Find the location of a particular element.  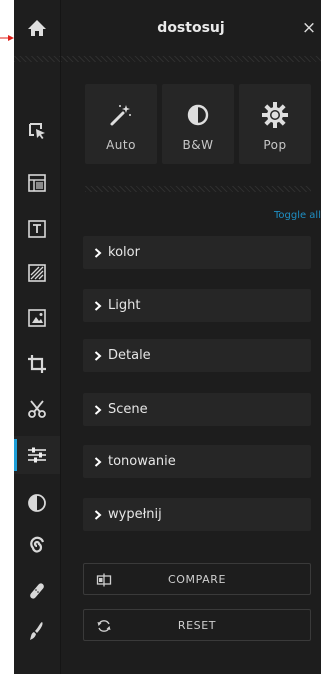

image-icon is located at coordinates (37, 318).